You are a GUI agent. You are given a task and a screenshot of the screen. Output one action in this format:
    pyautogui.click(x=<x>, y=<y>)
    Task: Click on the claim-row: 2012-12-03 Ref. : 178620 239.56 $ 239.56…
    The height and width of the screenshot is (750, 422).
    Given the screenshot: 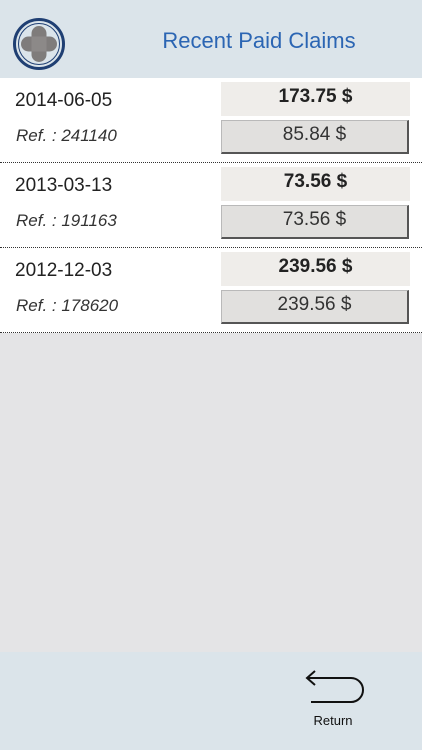 What is the action you would take?
    pyautogui.click(x=211, y=290)
    